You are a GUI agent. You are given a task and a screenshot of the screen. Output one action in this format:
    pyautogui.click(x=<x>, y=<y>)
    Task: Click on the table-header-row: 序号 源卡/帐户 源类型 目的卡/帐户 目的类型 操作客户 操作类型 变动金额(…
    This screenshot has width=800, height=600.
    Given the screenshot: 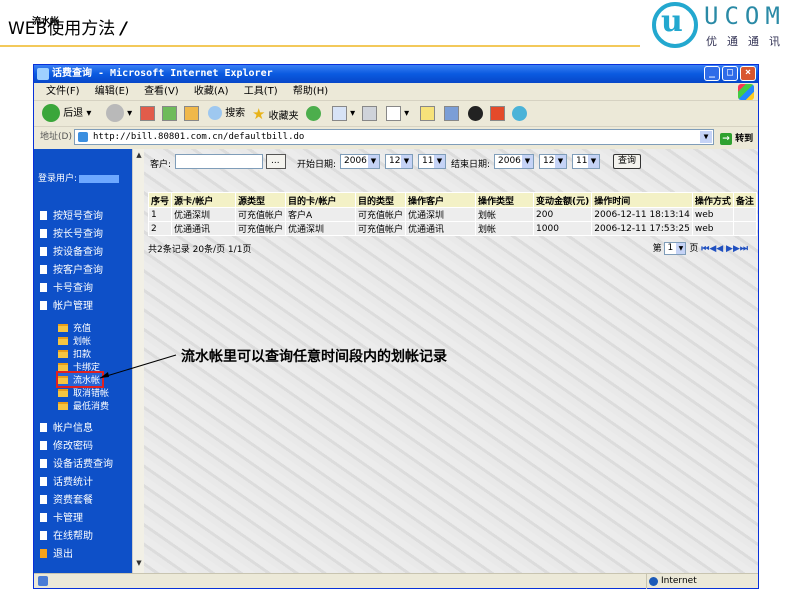 What is the action you would take?
    pyautogui.click(x=452, y=200)
    